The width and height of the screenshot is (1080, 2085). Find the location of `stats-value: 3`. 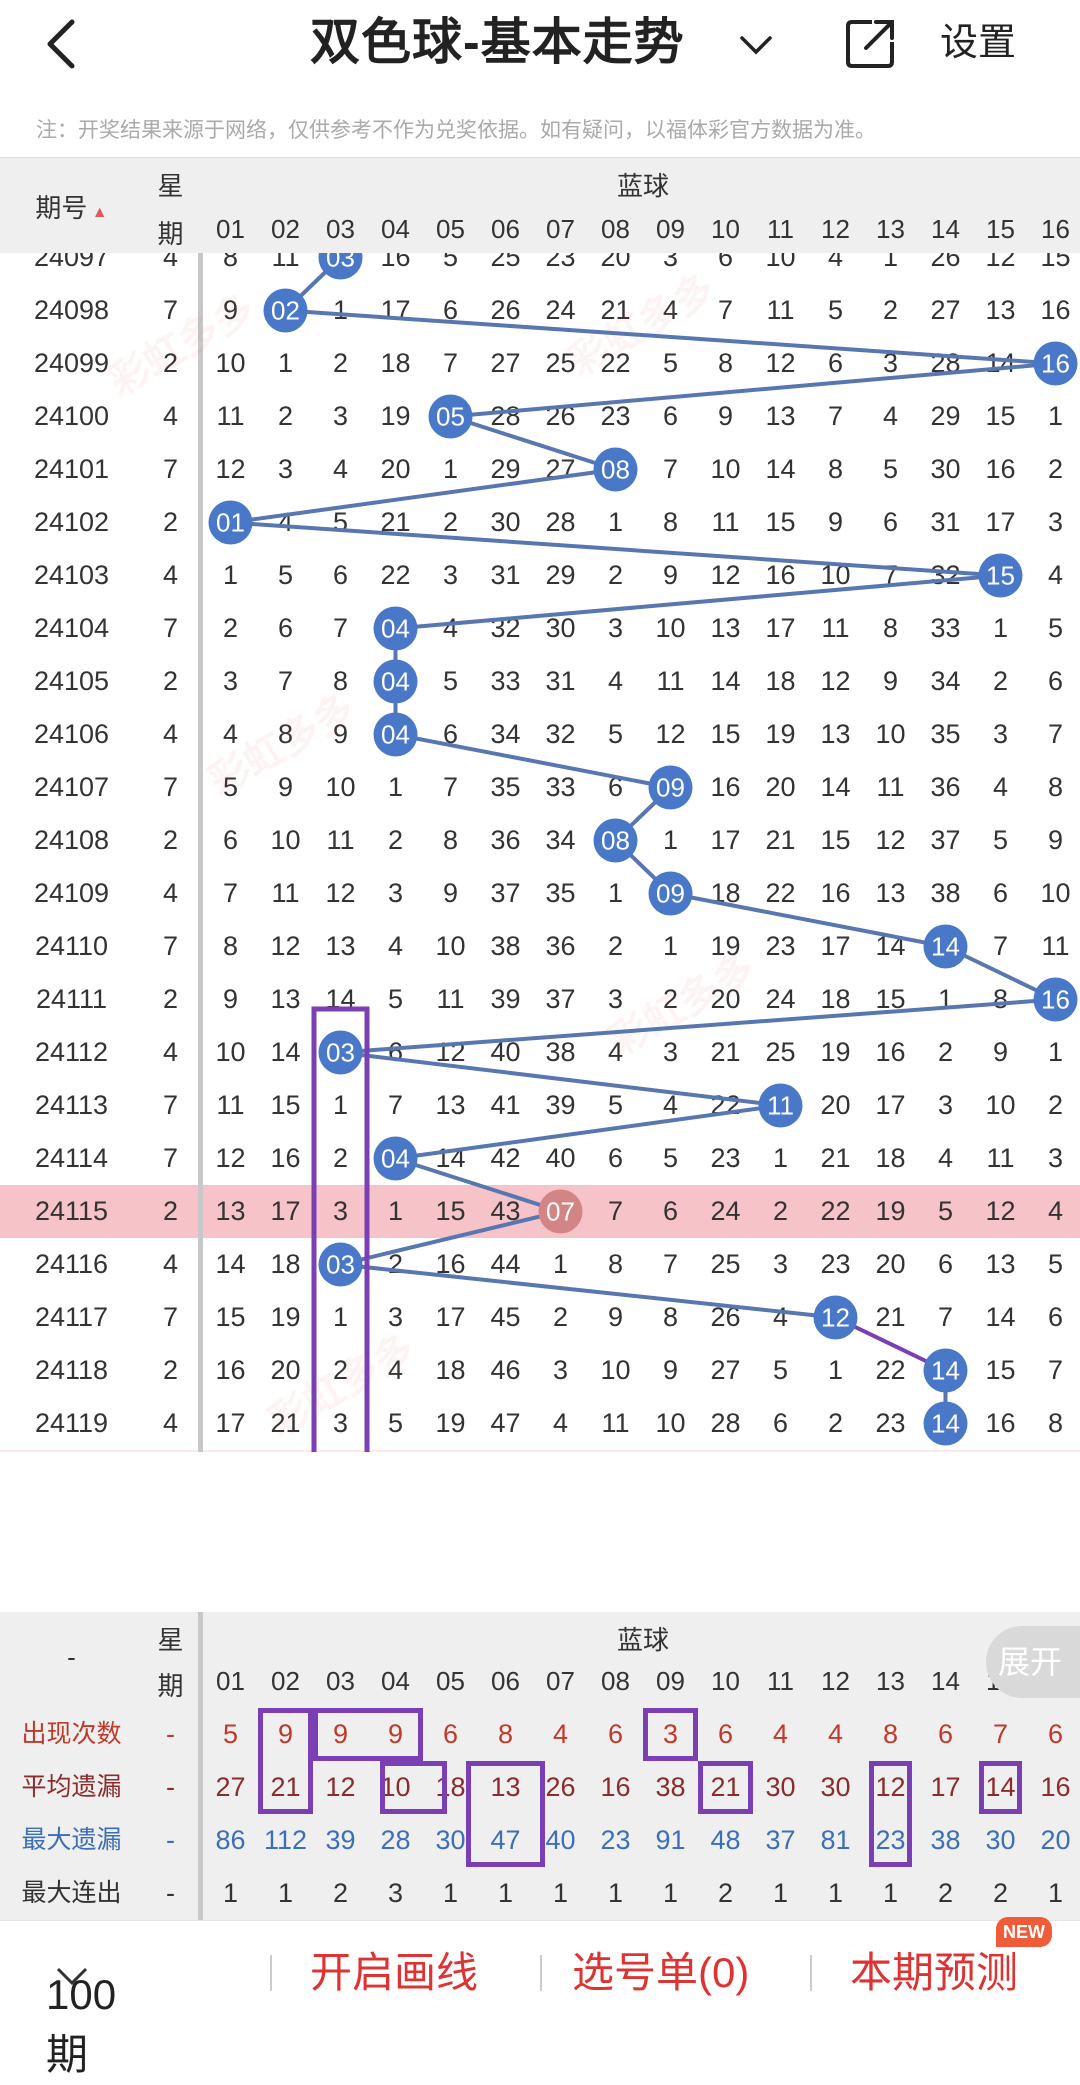

stats-value: 3 is located at coordinates (395, 1893).